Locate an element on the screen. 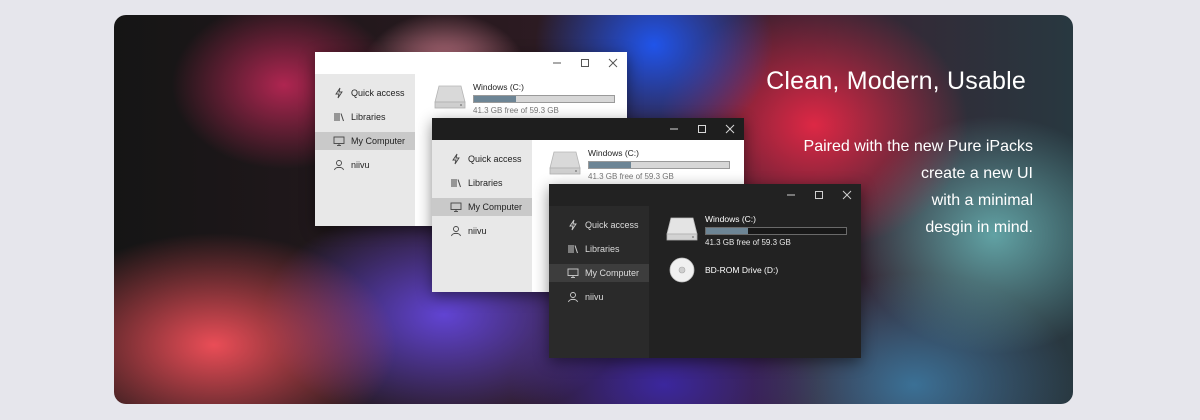 The width and height of the screenshot is (1200, 420). description-line: Paired with the new Pure iPacks is located at coordinates (918, 146).